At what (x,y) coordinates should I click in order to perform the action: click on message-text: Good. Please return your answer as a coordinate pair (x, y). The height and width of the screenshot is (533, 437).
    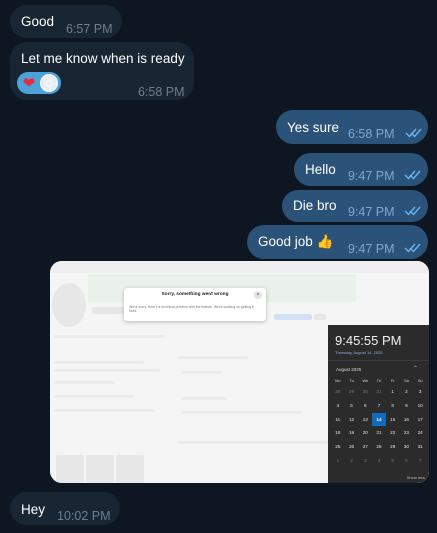
    Looking at the image, I should click on (38, 21).